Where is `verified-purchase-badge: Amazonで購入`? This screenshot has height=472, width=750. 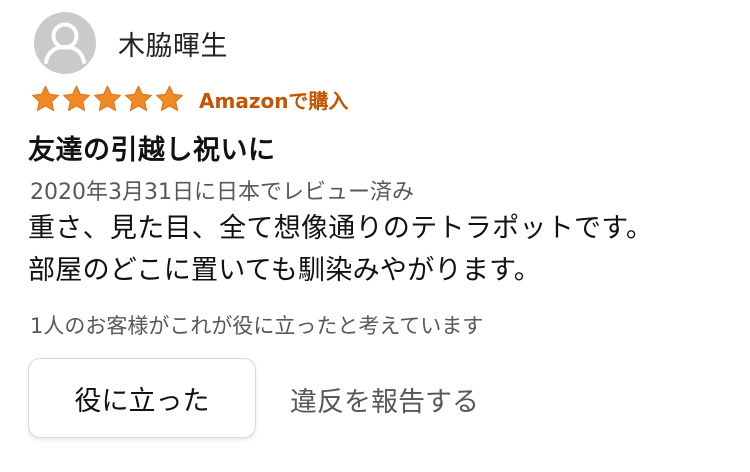 verified-purchase-badge: Amazonで購入 is located at coordinates (274, 100).